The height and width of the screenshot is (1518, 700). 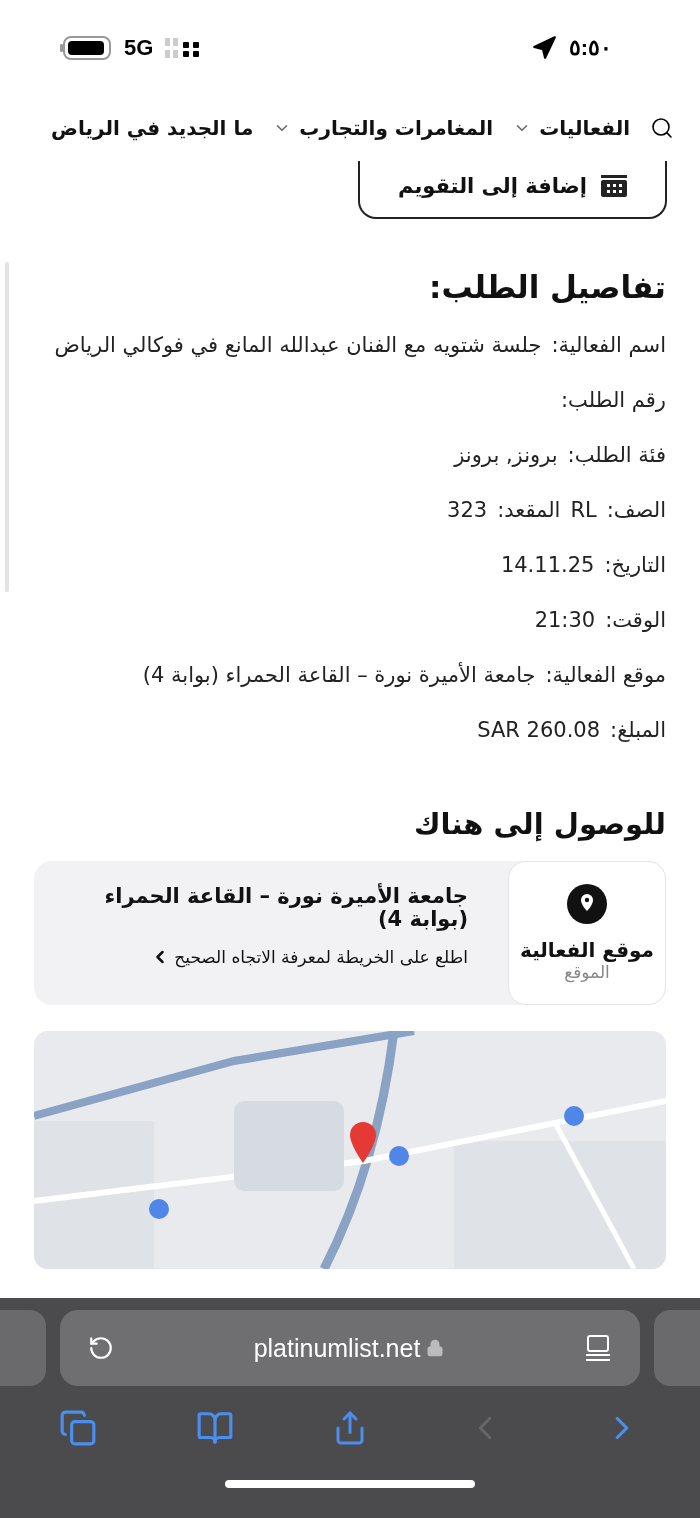 What do you see at coordinates (638, 729) in the screenshot?
I see `detail-label: المبلغ:` at bounding box center [638, 729].